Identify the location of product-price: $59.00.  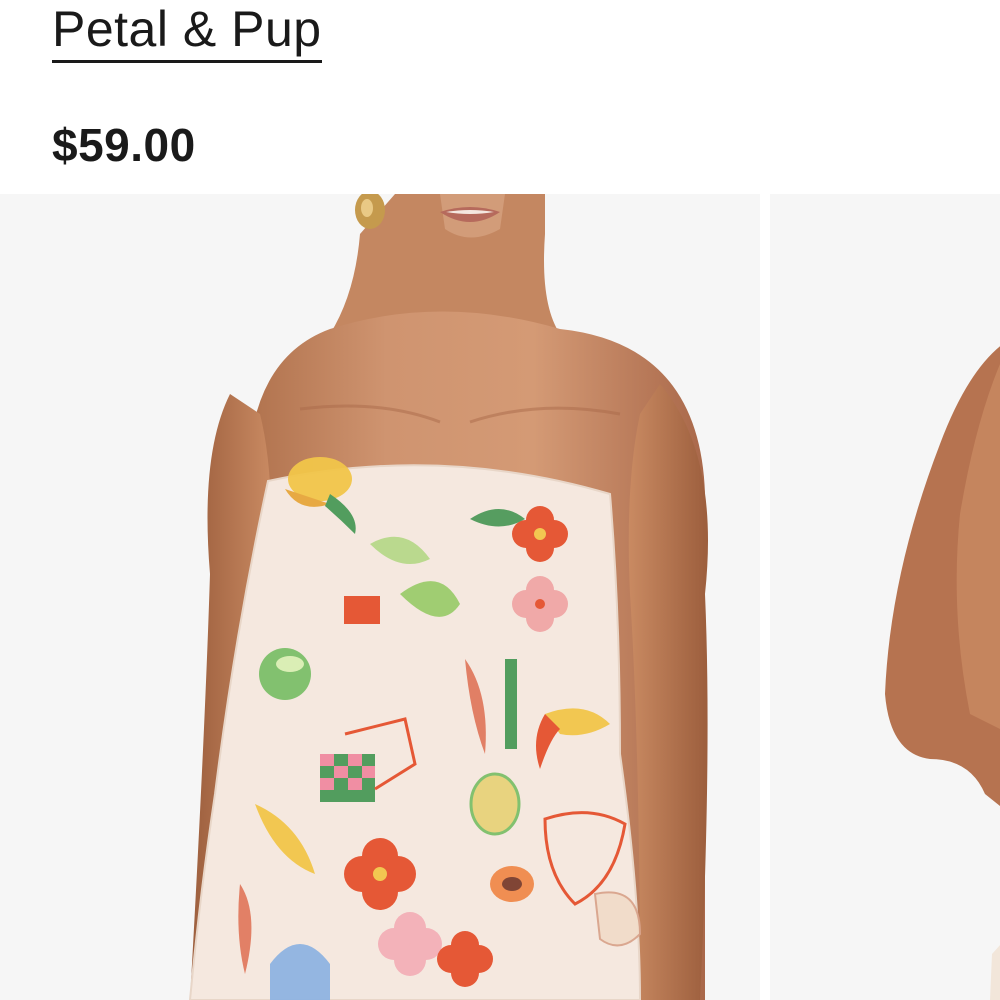
(124, 145).